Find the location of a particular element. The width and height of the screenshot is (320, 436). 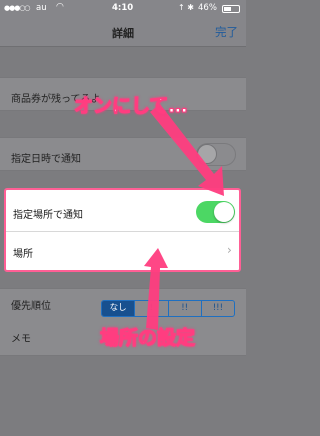

place-settings-highlight: 指定場所で通知 場所 › is located at coordinates (122, 230).